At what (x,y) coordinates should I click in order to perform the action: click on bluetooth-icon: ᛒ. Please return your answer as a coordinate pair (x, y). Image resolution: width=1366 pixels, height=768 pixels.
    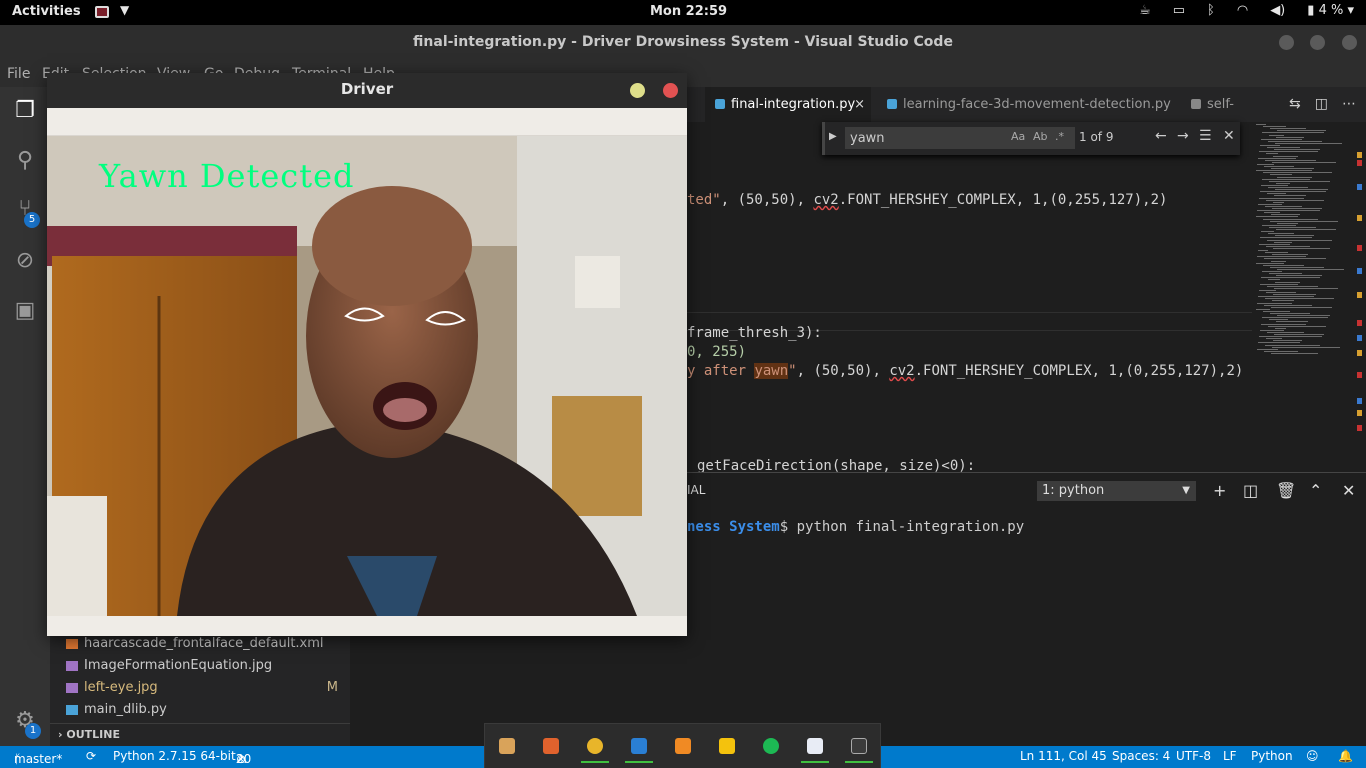
    Looking at the image, I should click on (1211, 10).